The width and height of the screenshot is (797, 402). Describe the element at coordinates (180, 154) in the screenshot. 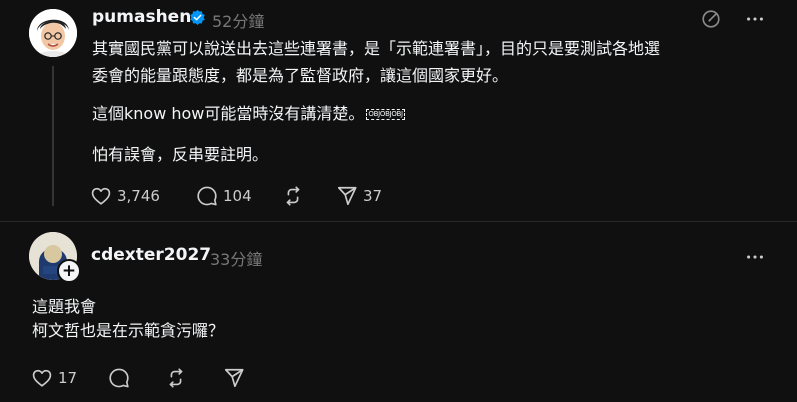

I see `post-text-line: 怕有誤會，反串要註明。` at that location.